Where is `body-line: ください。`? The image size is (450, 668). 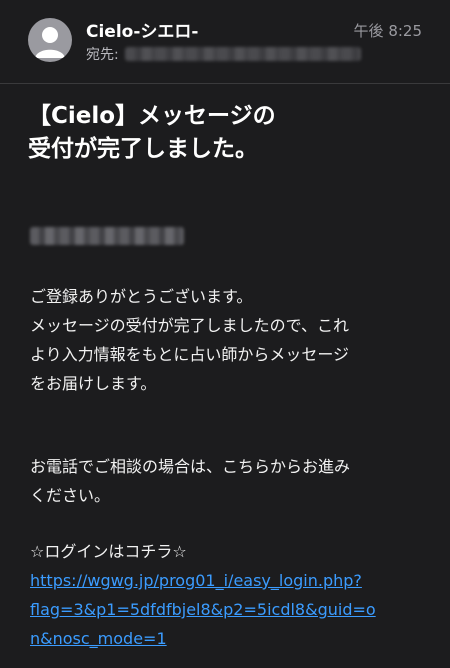
body-line: ください。 is located at coordinates (70, 495).